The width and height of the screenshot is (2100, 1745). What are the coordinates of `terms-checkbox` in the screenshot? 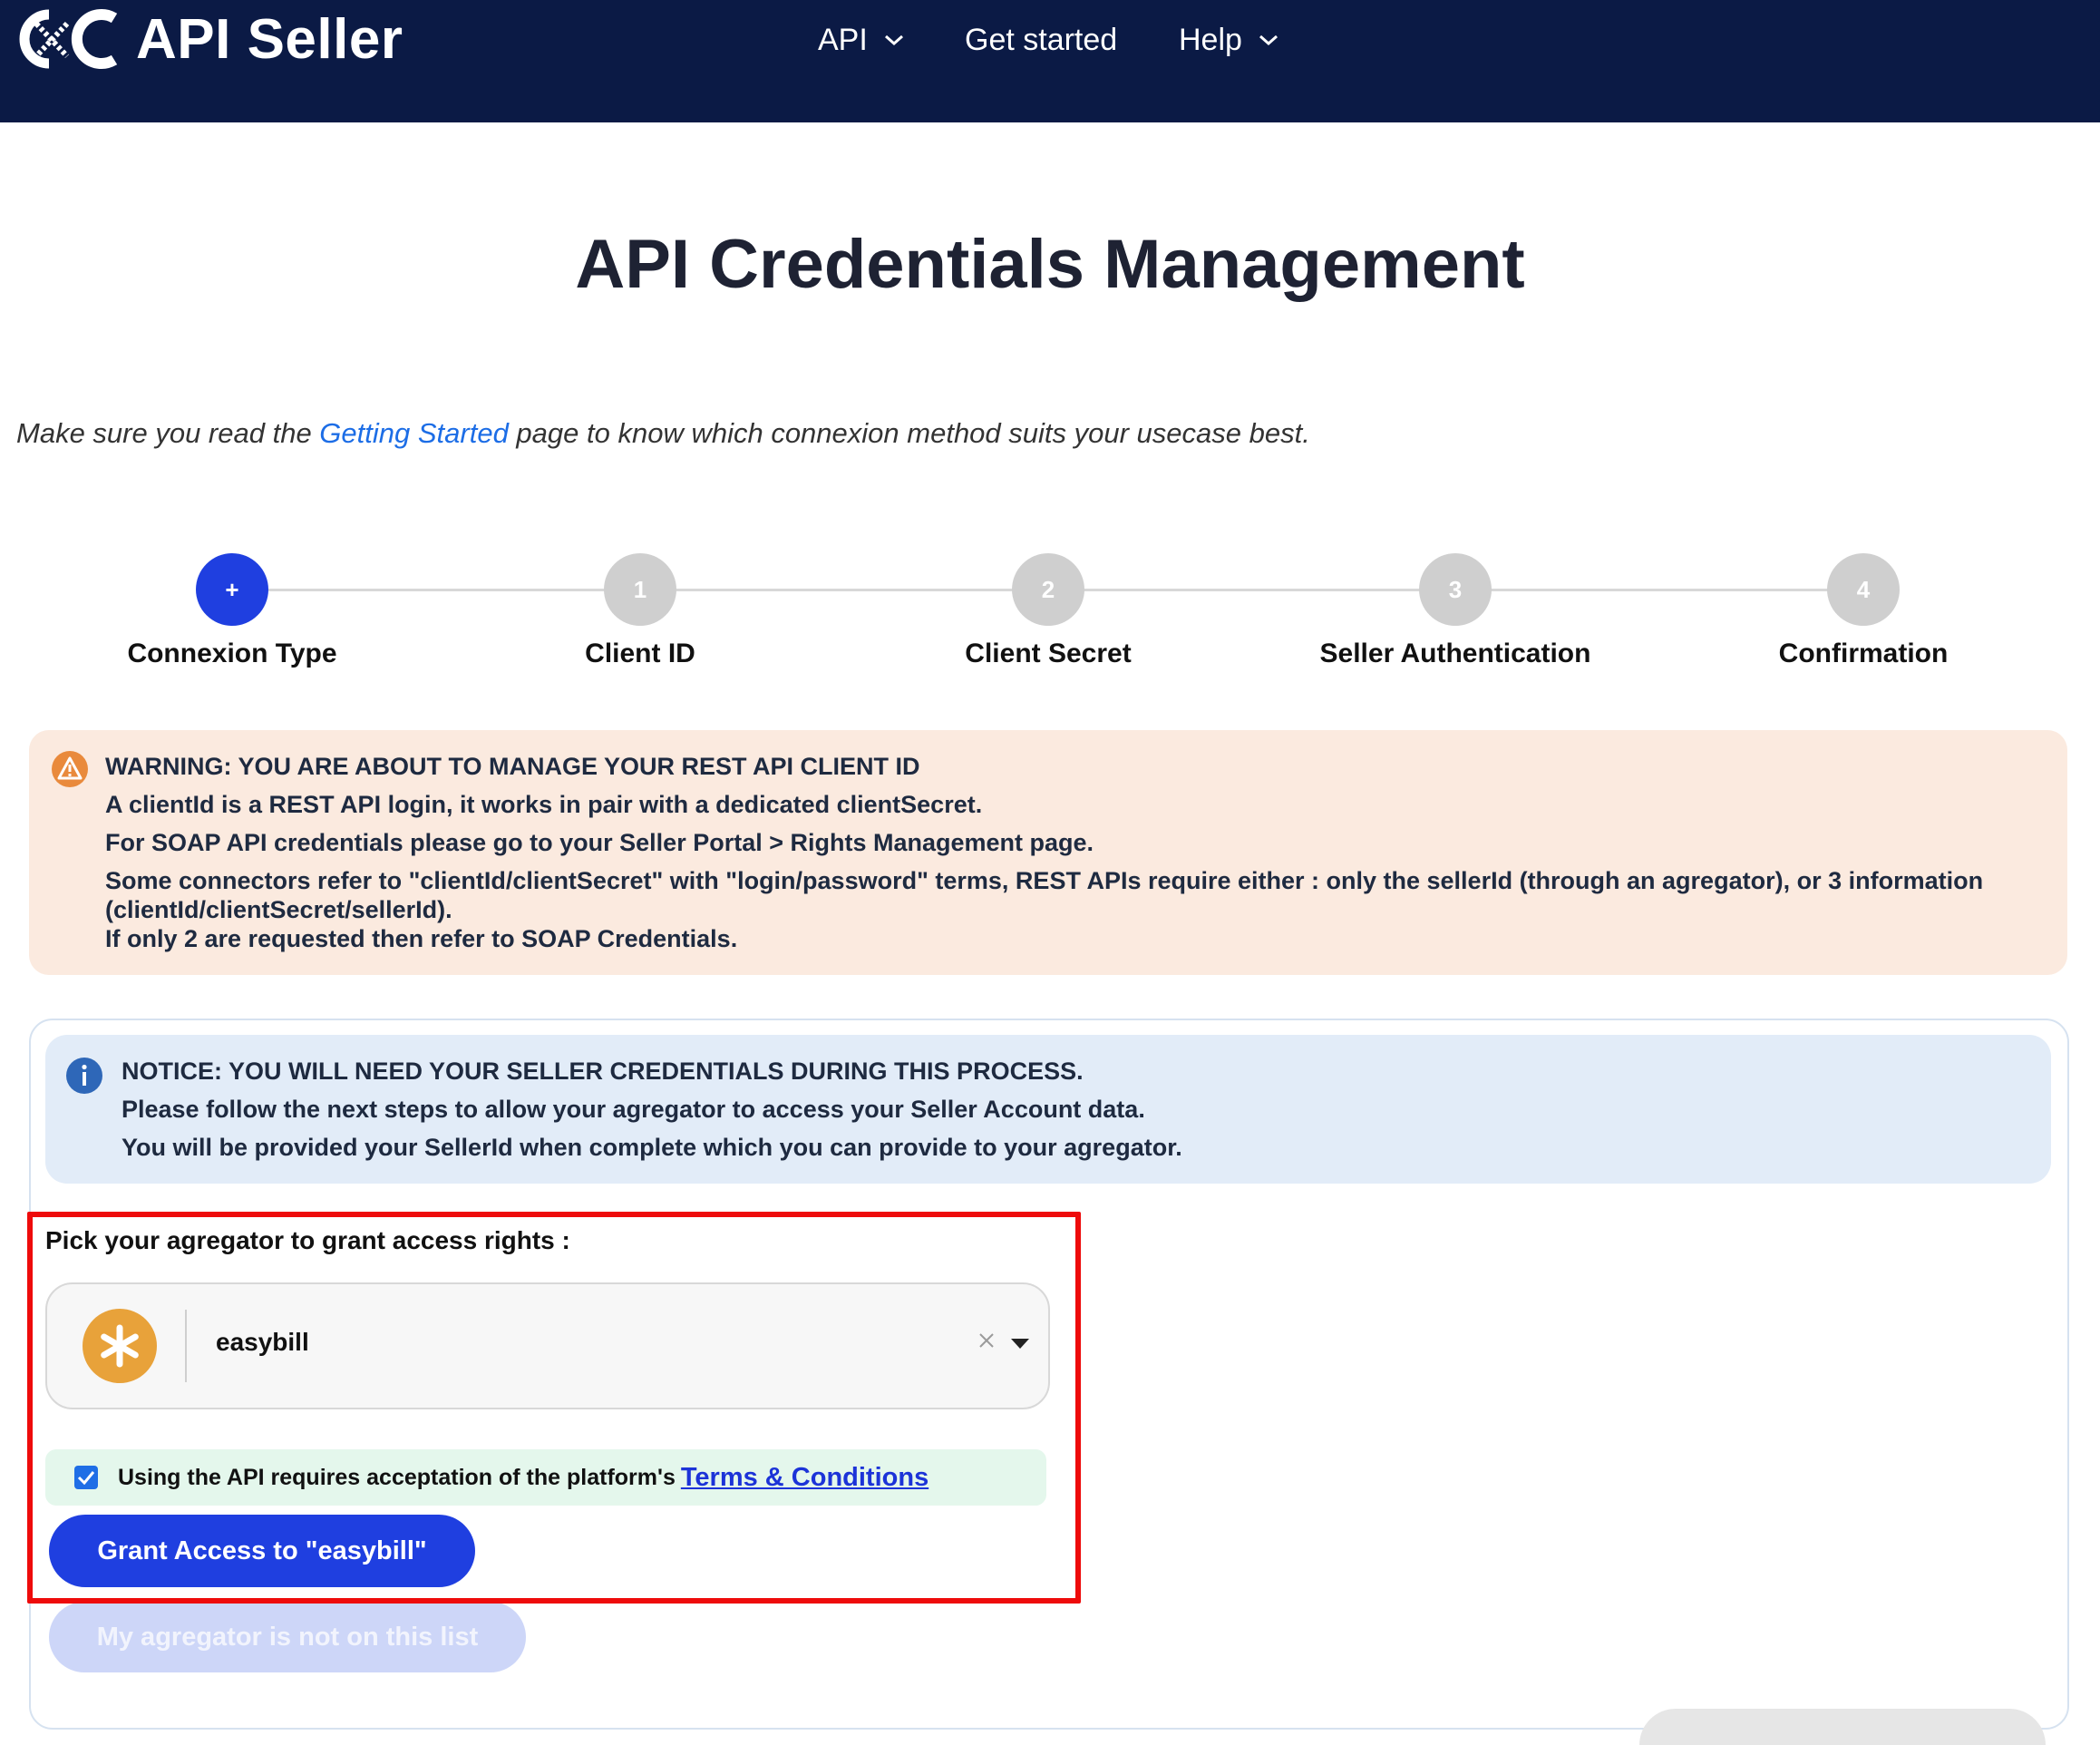 It's located at (86, 1477).